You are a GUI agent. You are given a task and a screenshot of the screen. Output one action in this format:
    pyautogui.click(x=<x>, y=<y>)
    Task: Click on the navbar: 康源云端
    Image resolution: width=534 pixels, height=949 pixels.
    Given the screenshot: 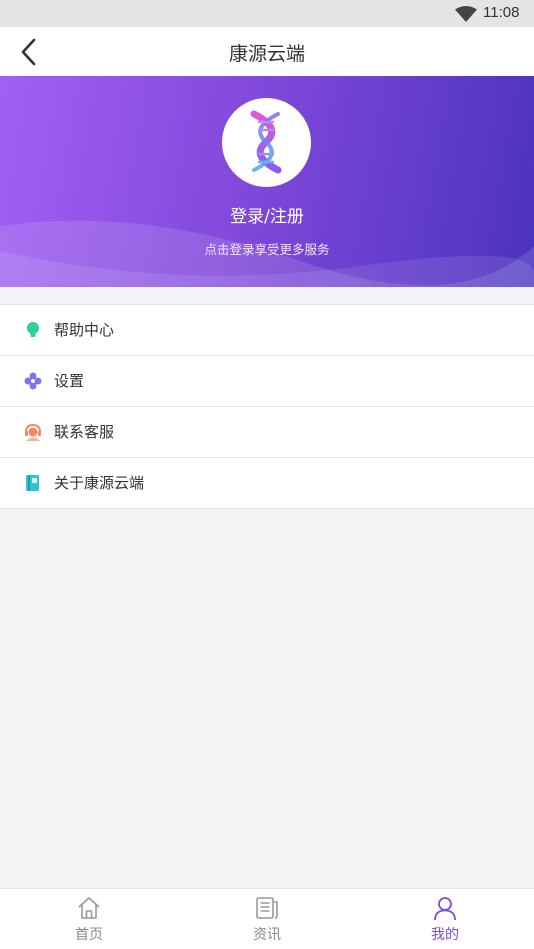 What is the action you would take?
    pyautogui.click(x=267, y=51)
    